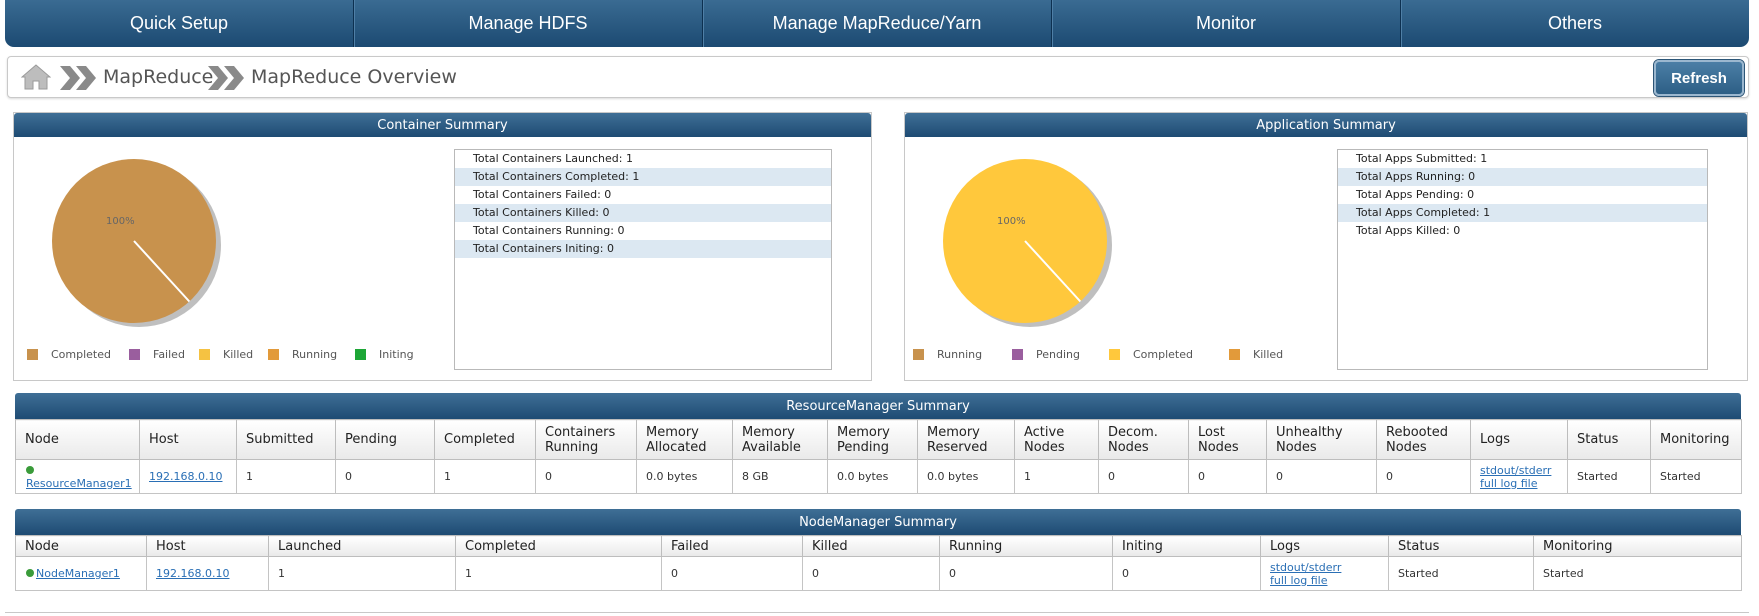 This screenshot has width=1759, height=616. I want to click on nav-manage-hdfs: Manage HDFS, so click(528, 23).